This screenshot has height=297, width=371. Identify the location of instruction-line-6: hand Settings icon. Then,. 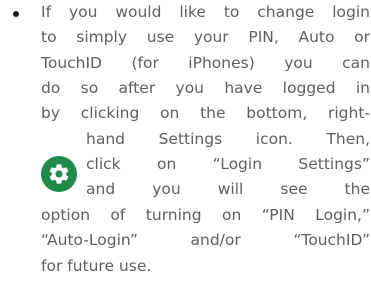
(228, 139).